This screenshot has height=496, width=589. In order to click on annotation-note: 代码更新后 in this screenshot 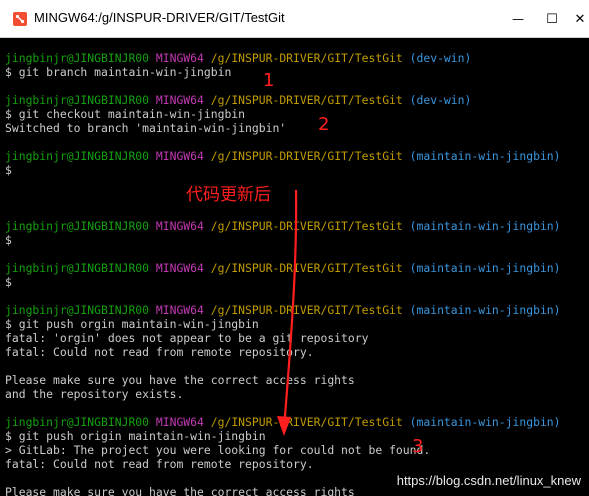, I will do `click(228, 195)`.